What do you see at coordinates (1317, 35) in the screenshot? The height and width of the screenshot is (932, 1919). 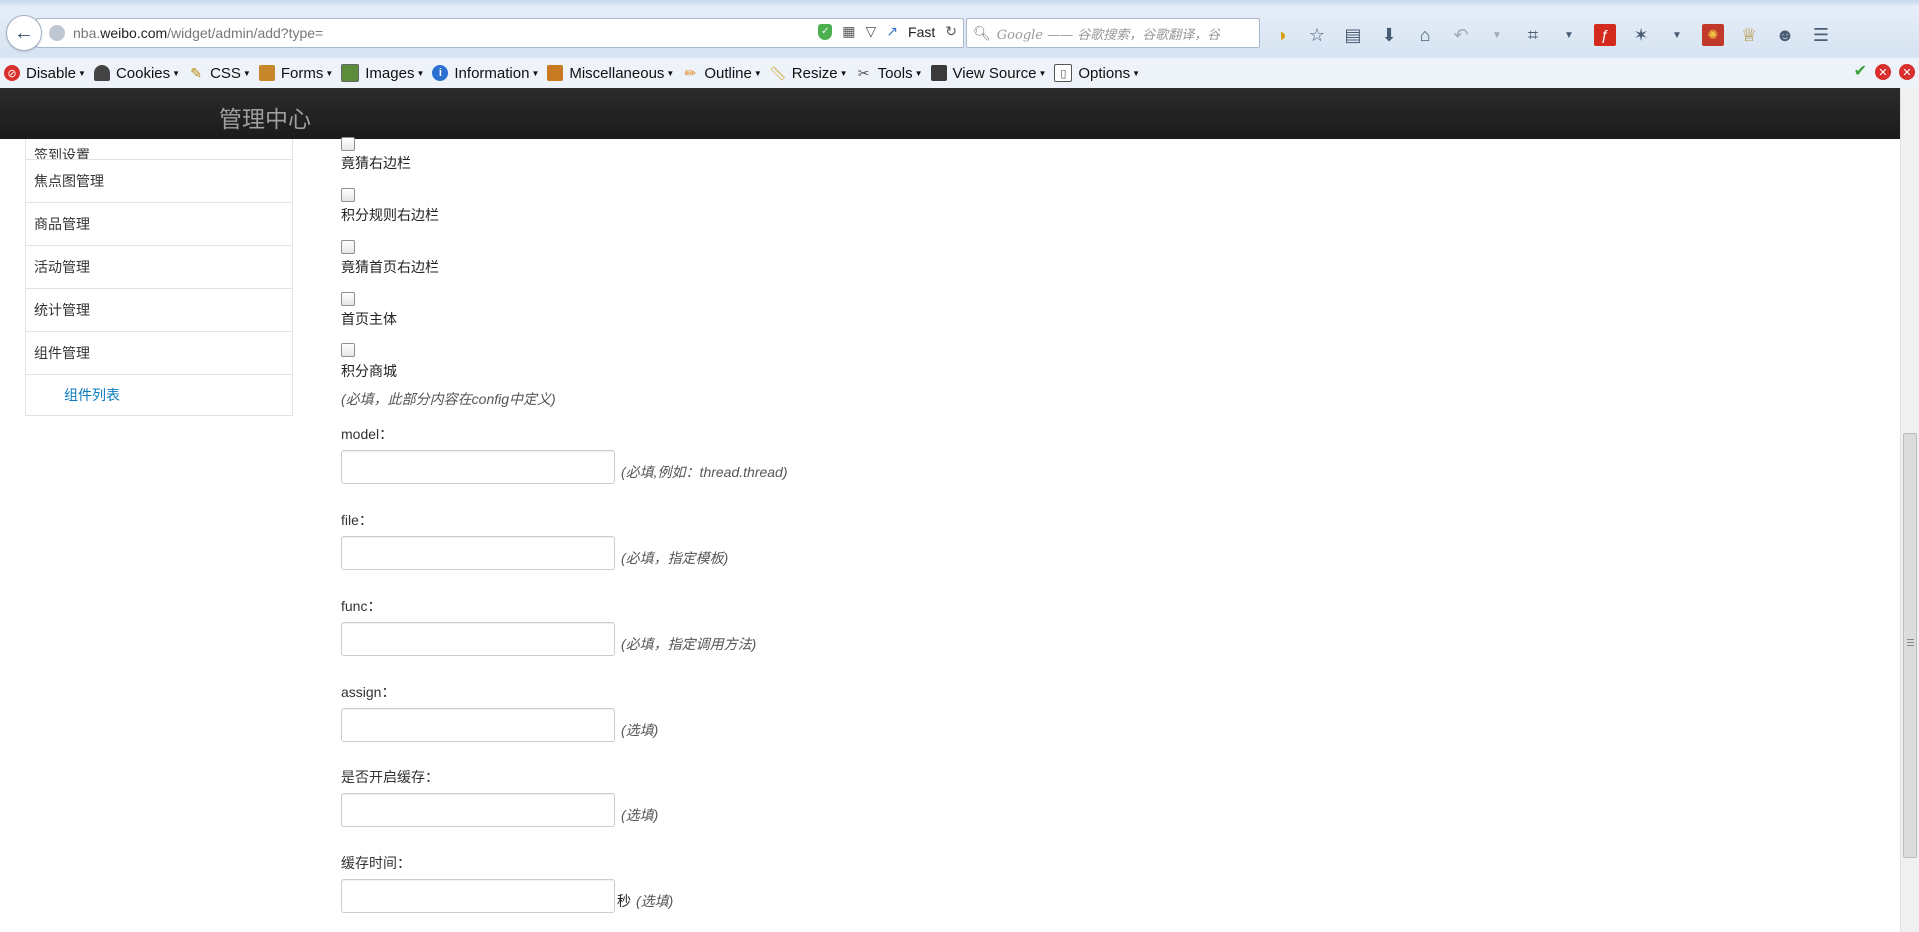 I see `bookmark-star-icon: ☆` at bounding box center [1317, 35].